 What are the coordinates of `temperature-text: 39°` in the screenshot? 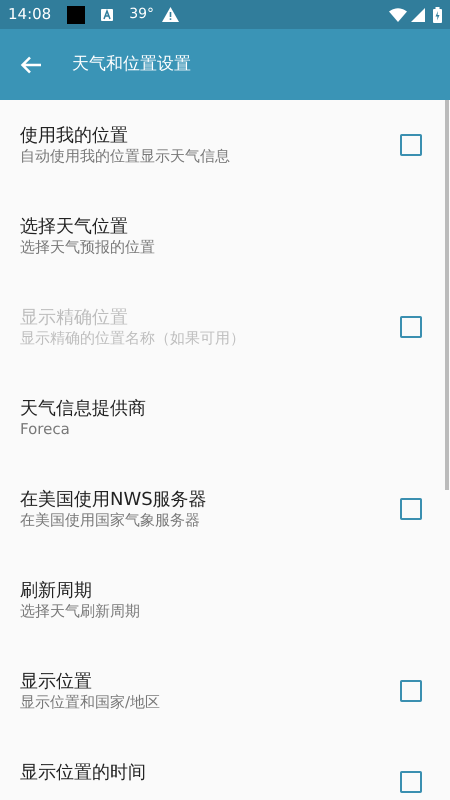 It's located at (141, 14).